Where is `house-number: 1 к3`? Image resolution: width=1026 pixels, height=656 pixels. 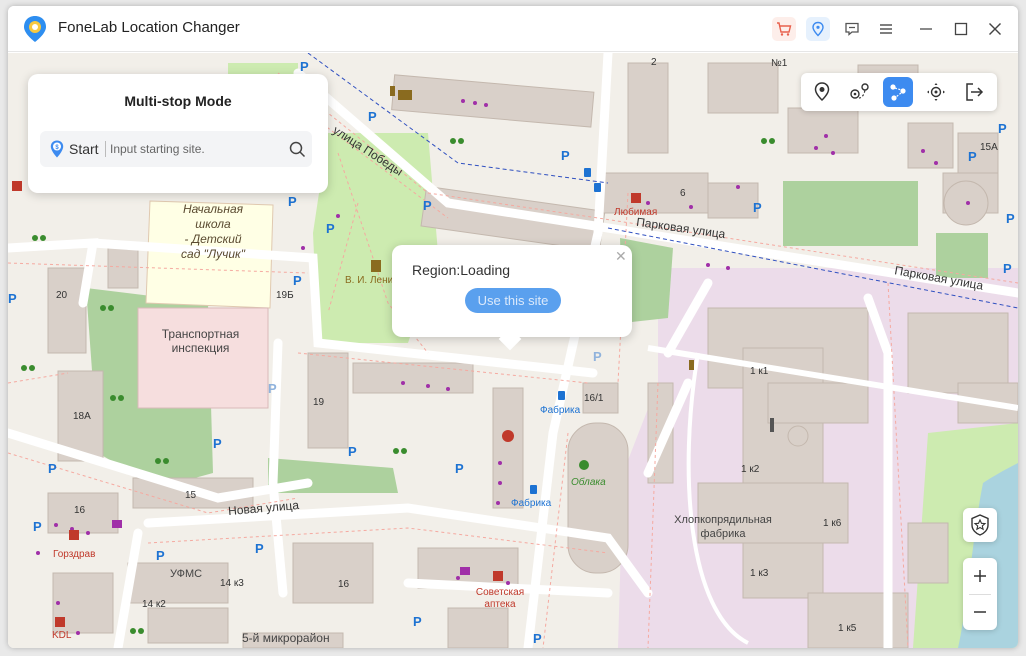
house-number: 1 к3 is located at coordinates (759, 573).